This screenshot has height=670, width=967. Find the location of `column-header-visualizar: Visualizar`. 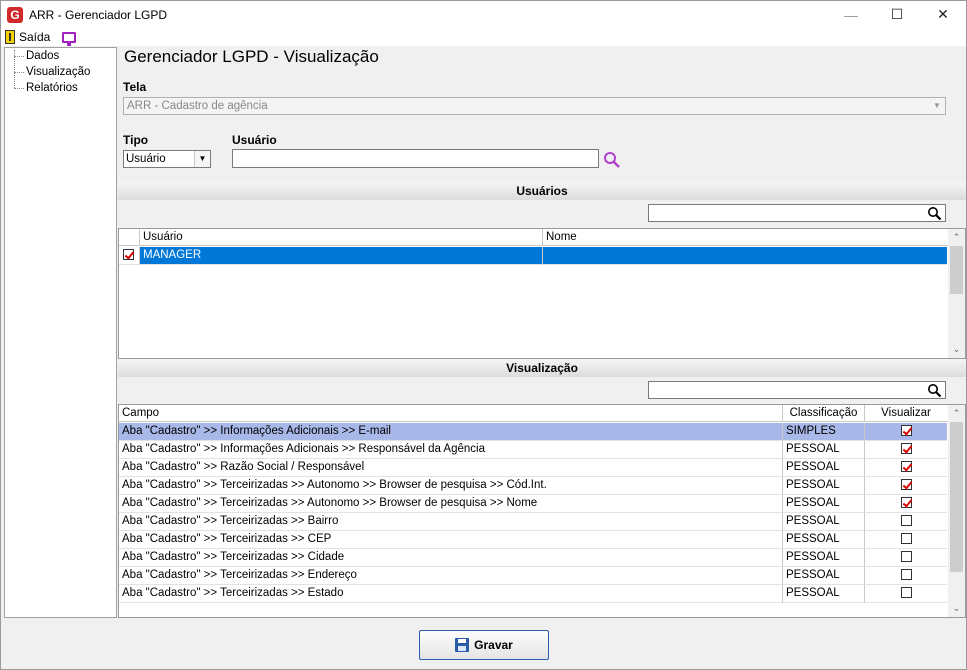

column-header-visualizar: Visualizar is located at coordinates (906, 413).